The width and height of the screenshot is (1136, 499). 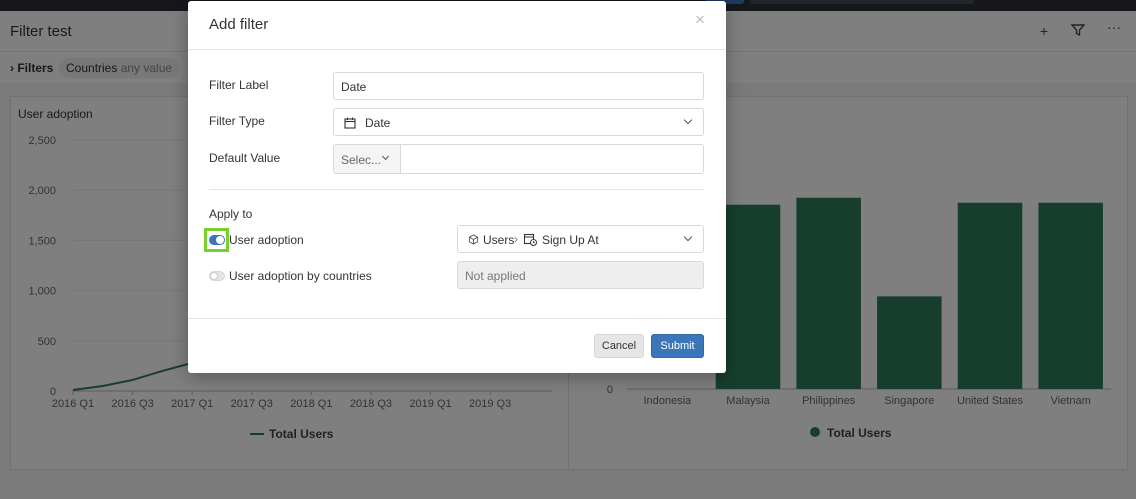 I want to click on calendar-icon, so click(x=350, y=124).